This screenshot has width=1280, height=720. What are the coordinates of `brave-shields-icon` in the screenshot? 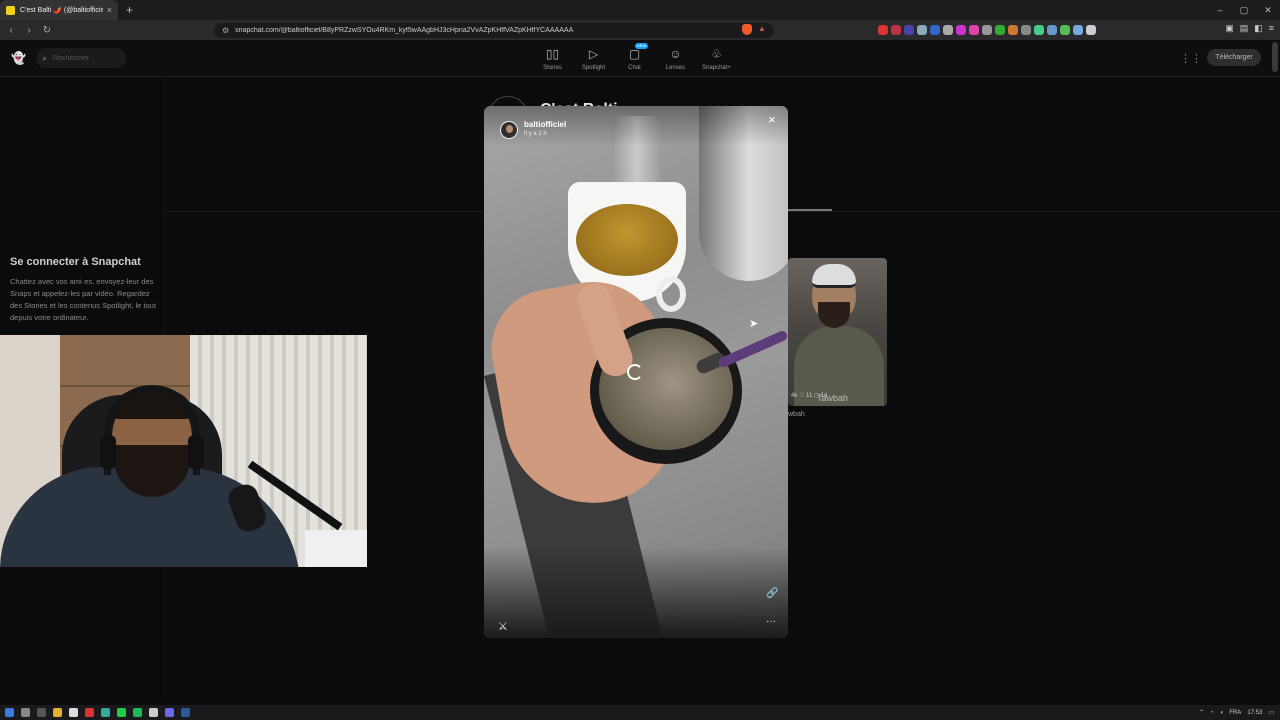 It's located at (747, 29).